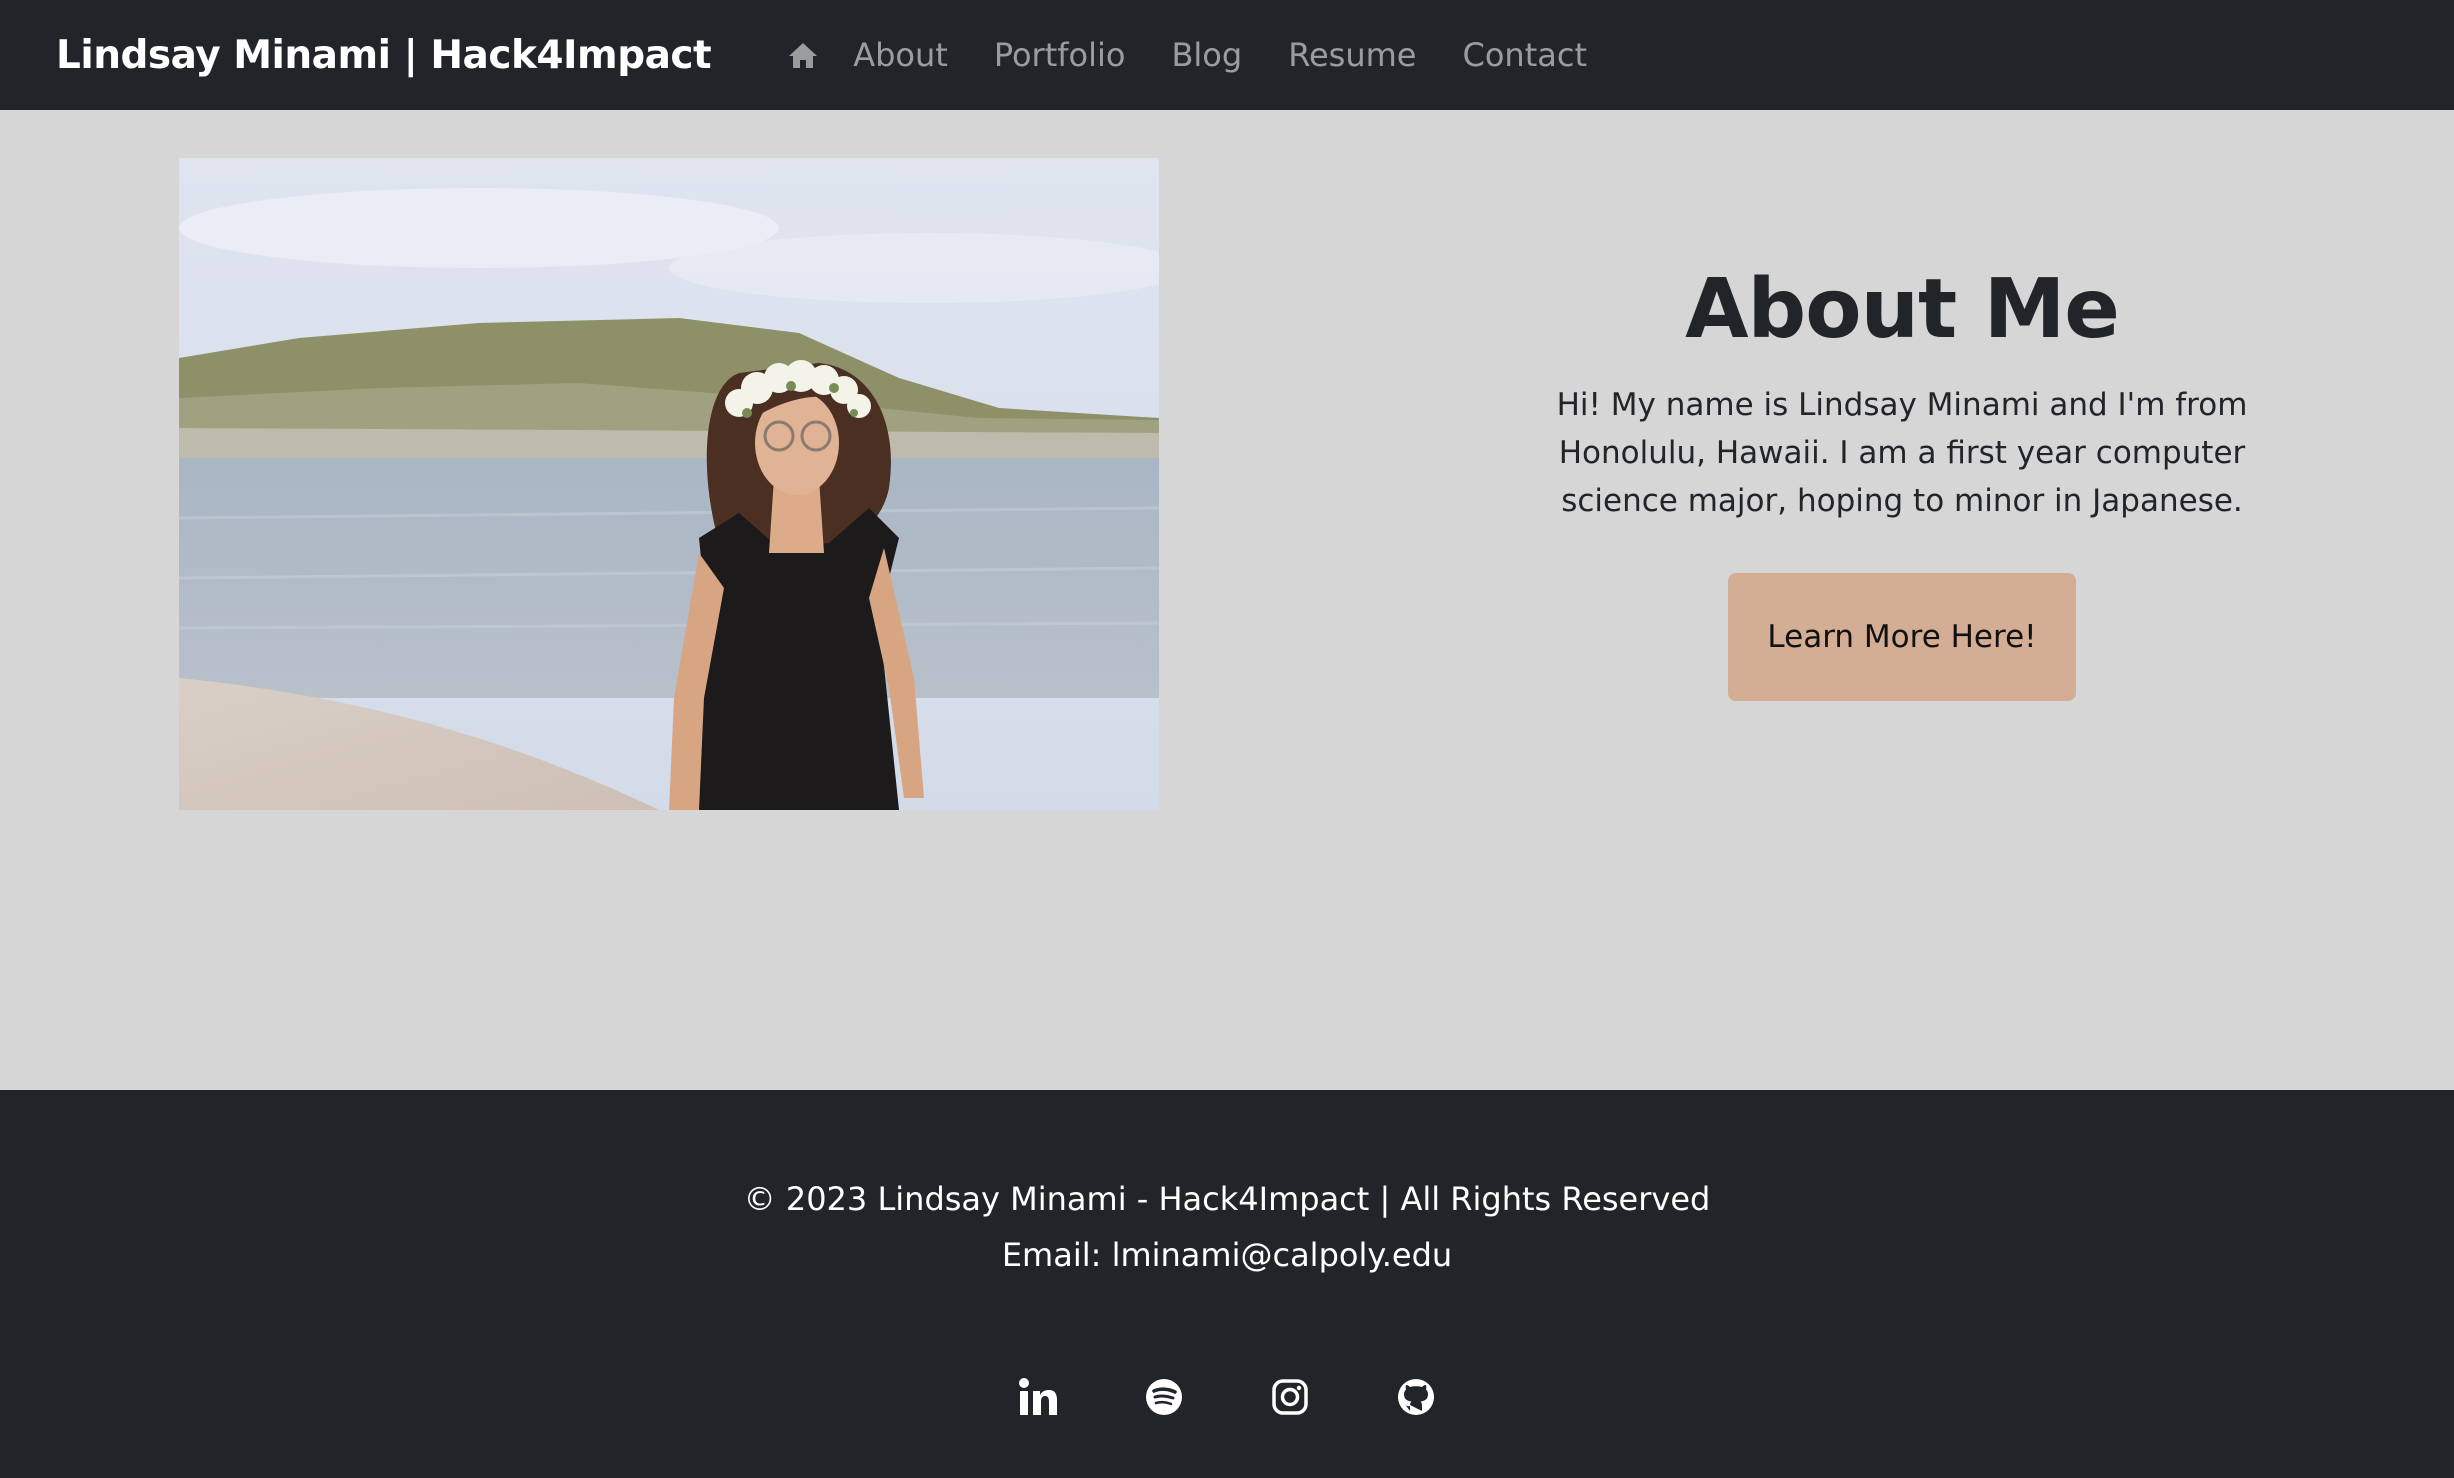 Image resolution: width=2454 pixels, height=1478 pixels. Describe the element at coordinates (1164, 1397) in the screenshot. I see `spotify-icon` at that location.